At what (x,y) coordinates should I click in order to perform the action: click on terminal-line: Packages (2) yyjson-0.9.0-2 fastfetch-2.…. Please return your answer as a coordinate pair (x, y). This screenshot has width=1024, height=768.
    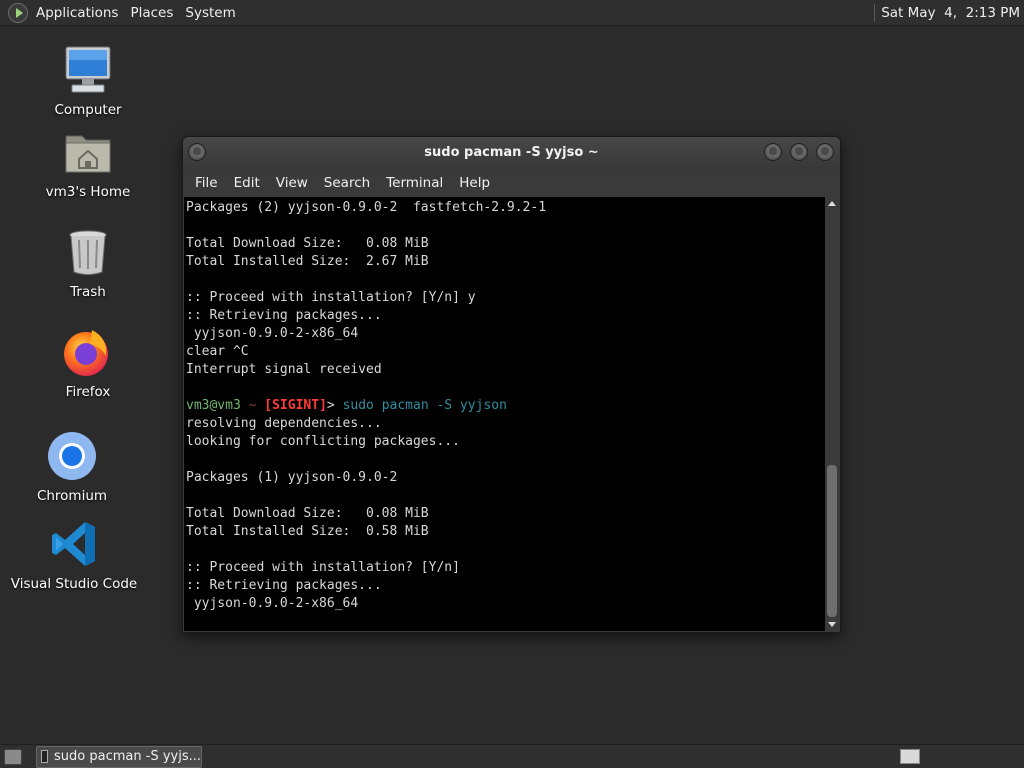
    Looking at the image, I should click on (366, 207).